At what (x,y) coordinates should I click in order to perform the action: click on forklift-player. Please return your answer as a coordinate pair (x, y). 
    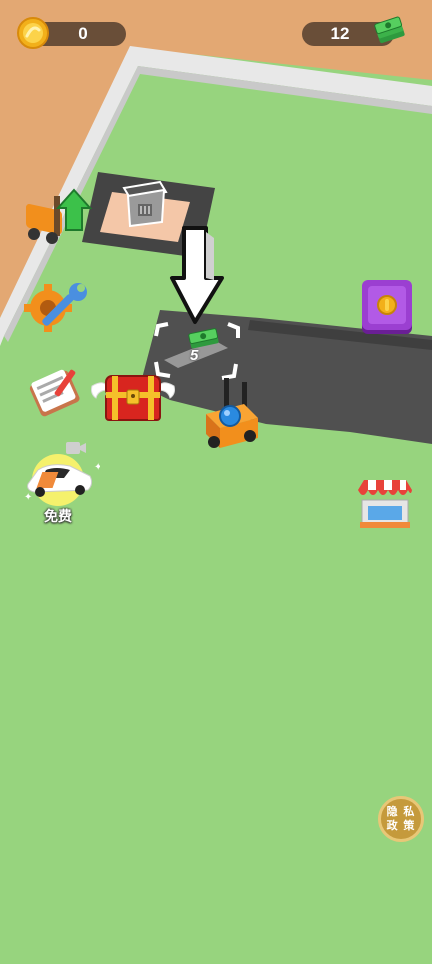
    Looking at the image, I should click on (232, 416).